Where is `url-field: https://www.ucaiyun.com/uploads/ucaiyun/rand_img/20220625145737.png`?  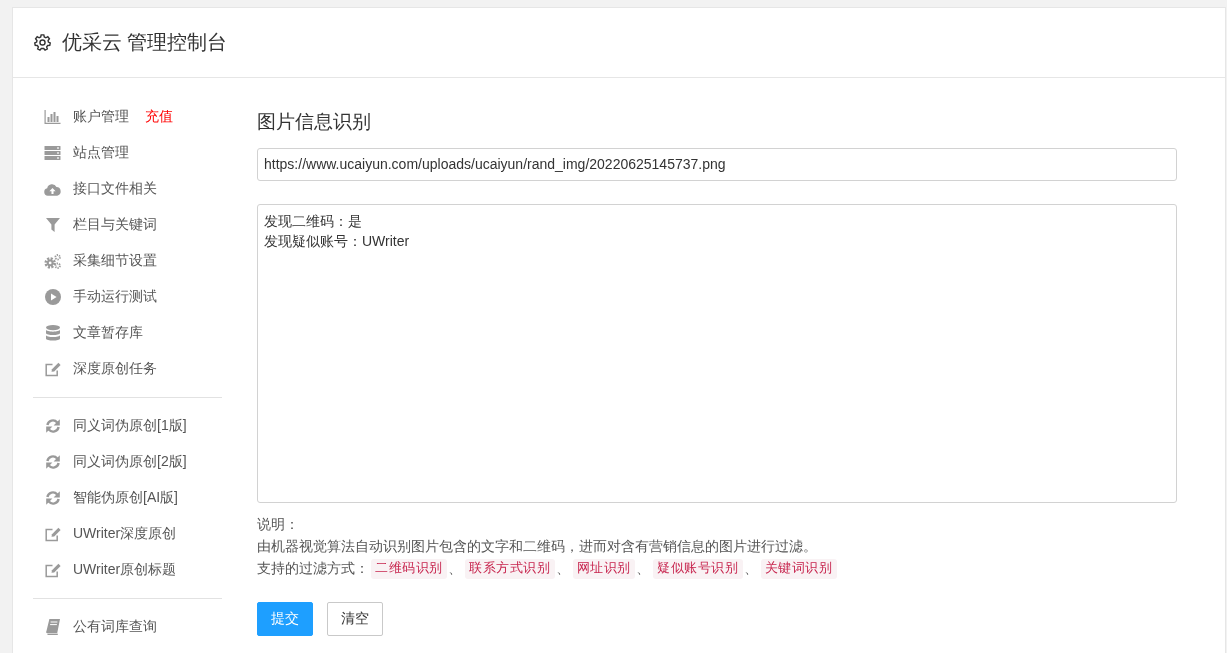 url-field: https://www.ucaiyun.com/uploads/ucaiyun/rand_img/20220625145737.png is located at coordinates (717, 164).